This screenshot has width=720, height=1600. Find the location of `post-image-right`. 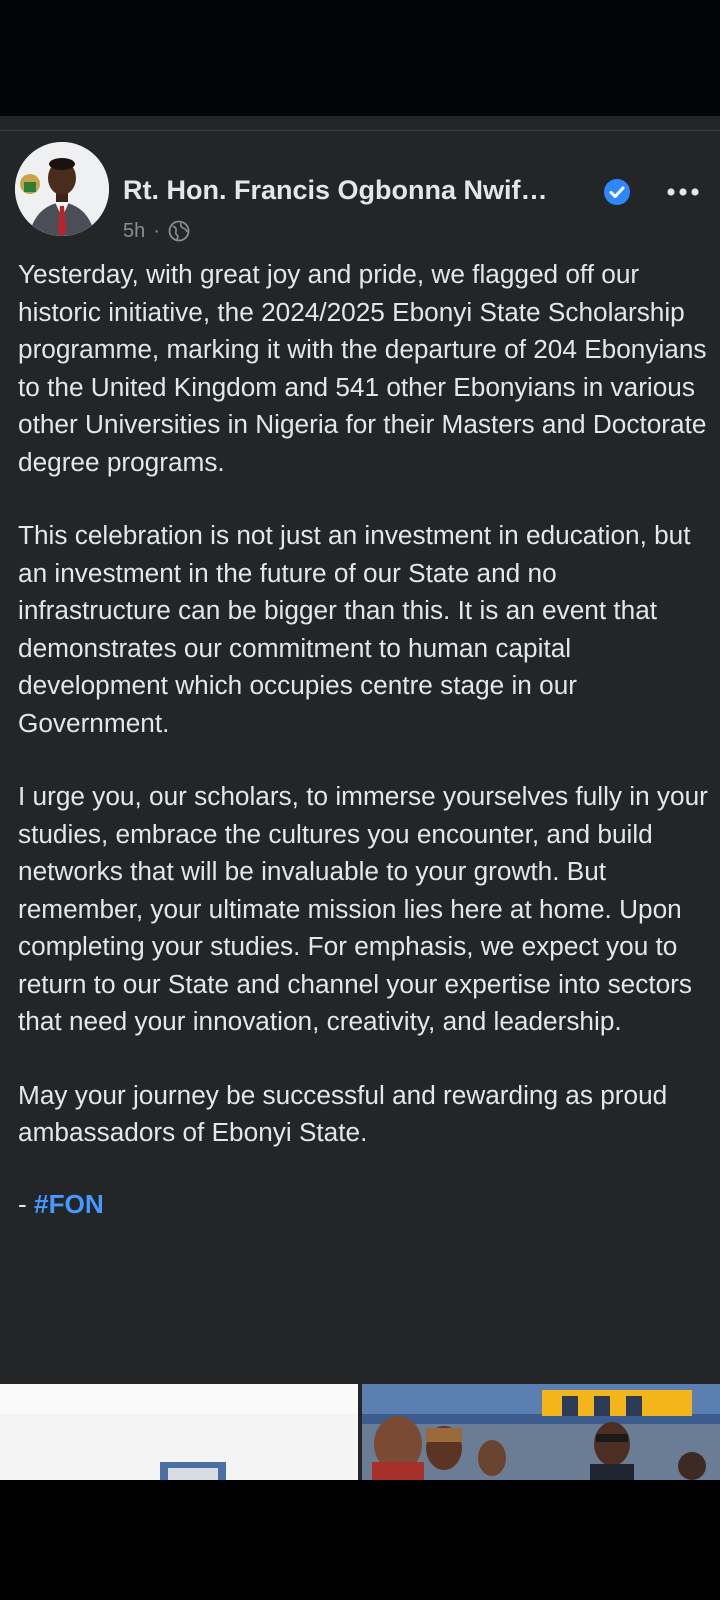

post-image-right is located at coordinates (541, 1432).